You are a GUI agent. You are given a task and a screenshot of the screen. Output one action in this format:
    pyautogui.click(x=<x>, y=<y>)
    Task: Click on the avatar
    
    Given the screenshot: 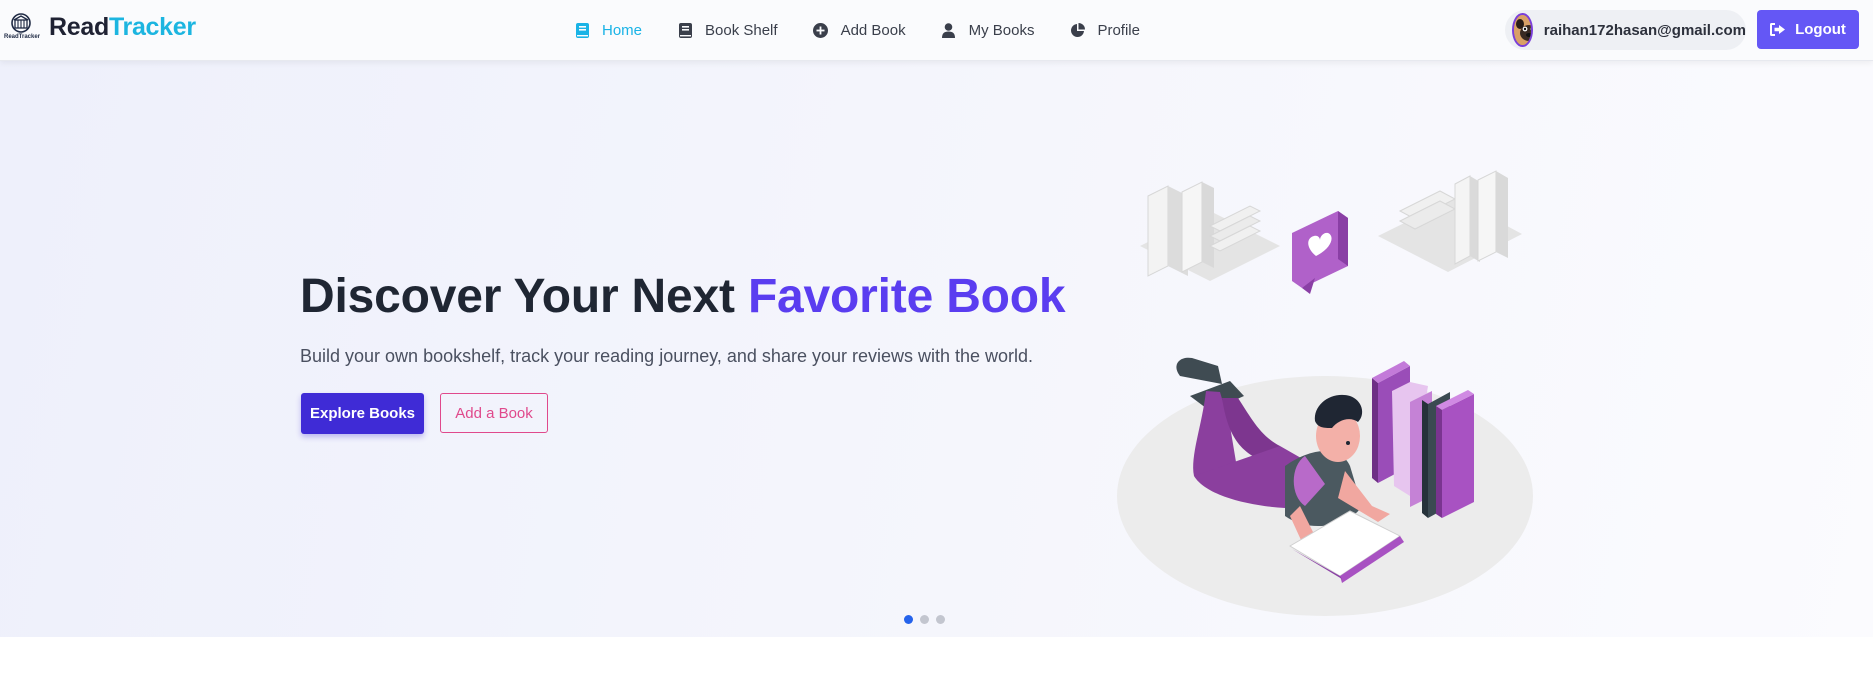 What is the action you would take?
    pyautogui.click(x=1522, y=30)
    